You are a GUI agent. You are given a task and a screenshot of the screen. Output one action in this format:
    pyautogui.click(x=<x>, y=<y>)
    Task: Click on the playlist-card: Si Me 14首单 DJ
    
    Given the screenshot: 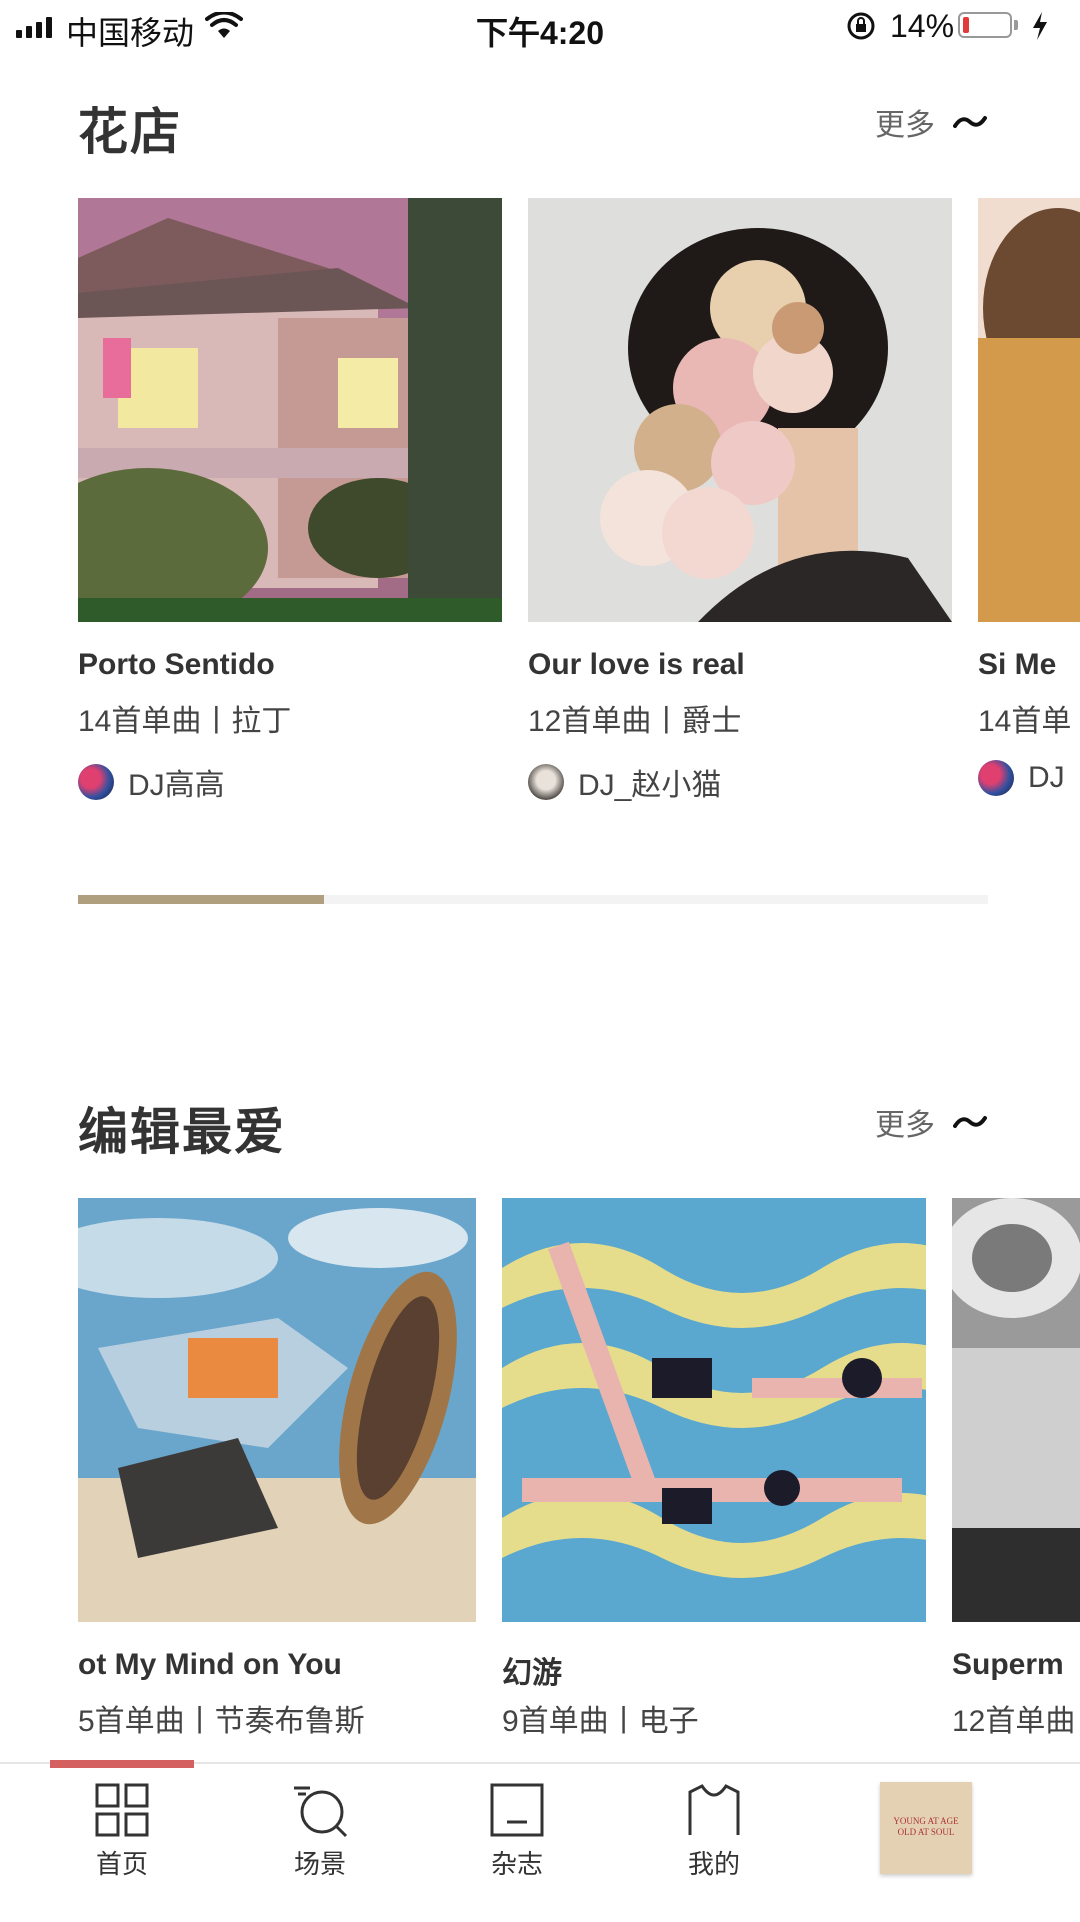 What is the action you would take?
    pyautogui.click(x=1029, y=497)
    